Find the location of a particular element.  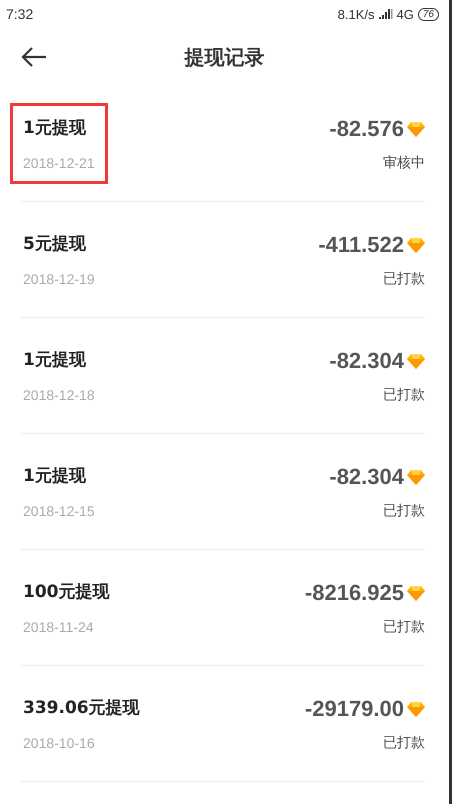

status-time: 7:32 is located at coordinates (20, 14).